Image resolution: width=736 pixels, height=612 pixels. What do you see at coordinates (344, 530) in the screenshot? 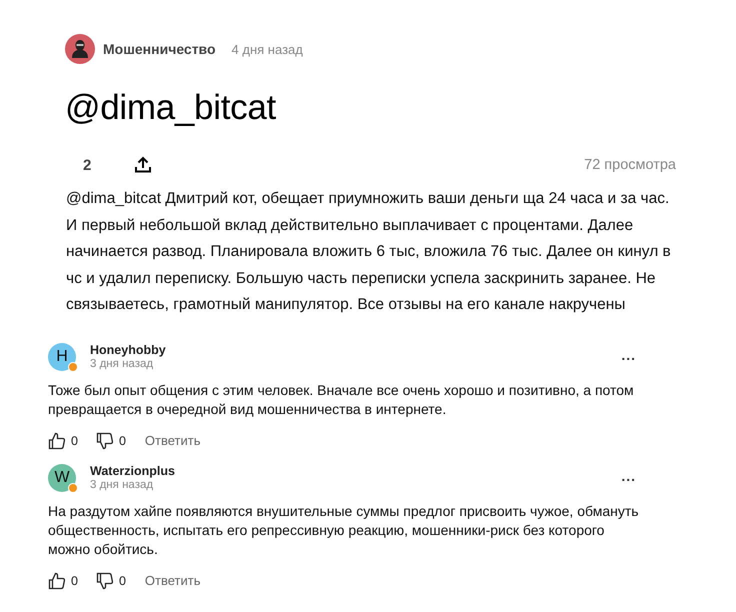
I see `comment-text: На раздутом хайпе появляются внушительные суммы предлог присвоить чужое, обмануть общественность, испытать его репрессивную реакцию, мошенники-риск без которого можно обойтись.` at bounding box center [344, 530].